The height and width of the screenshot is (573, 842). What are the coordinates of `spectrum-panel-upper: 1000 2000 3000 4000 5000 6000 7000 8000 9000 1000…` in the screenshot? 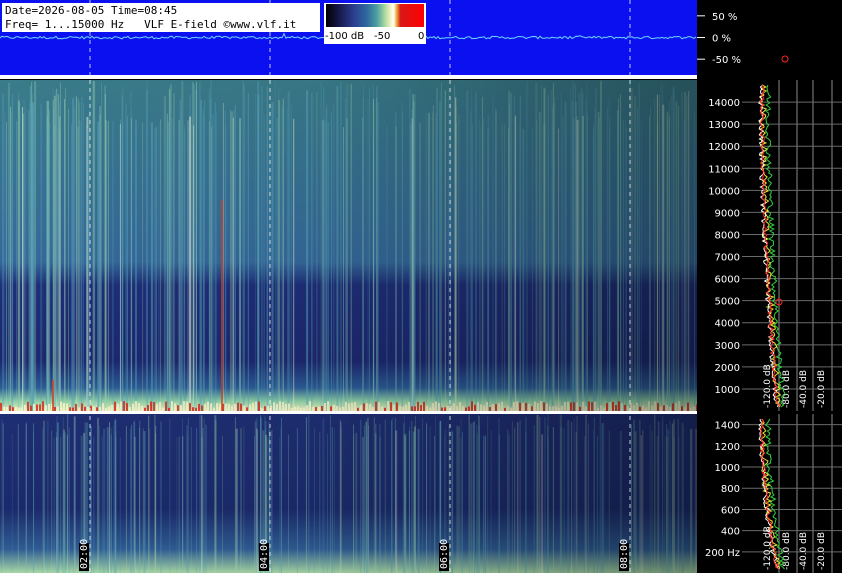 It's located at (769, 245).